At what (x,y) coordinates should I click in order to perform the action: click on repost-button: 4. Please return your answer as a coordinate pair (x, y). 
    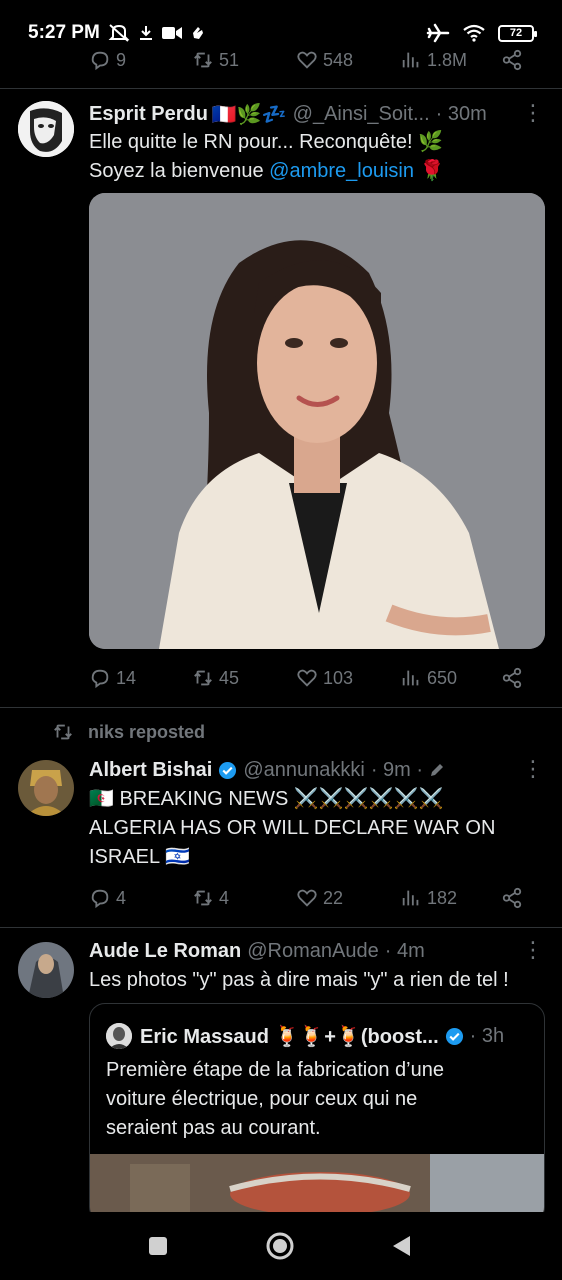
    Looking at the image, I should click on (210, 898).